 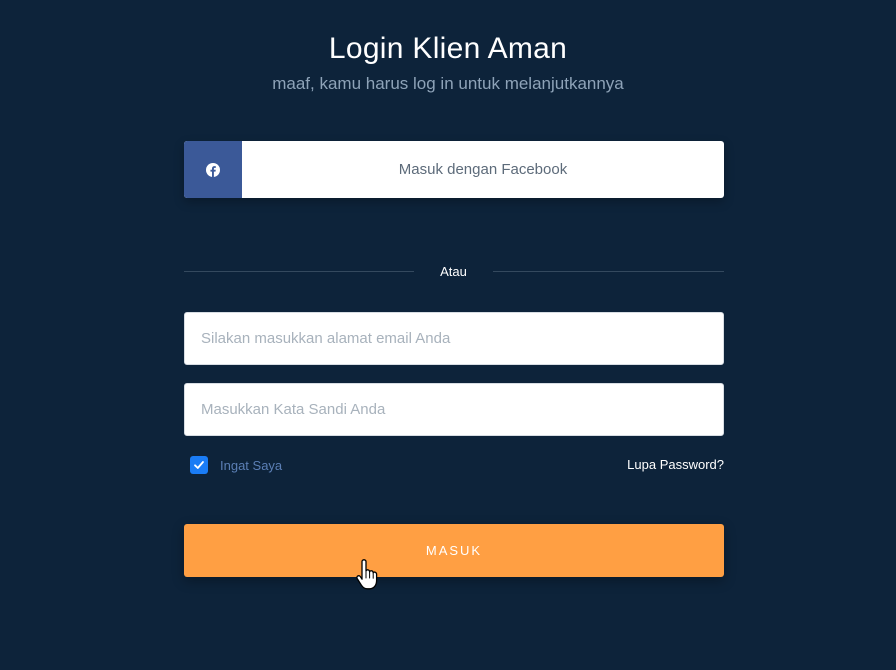 What do you see at coordinates (675, 464) in the screenshot?
I see `forgot-password-link: Lupa Password?` at bounding box center [675, 464].